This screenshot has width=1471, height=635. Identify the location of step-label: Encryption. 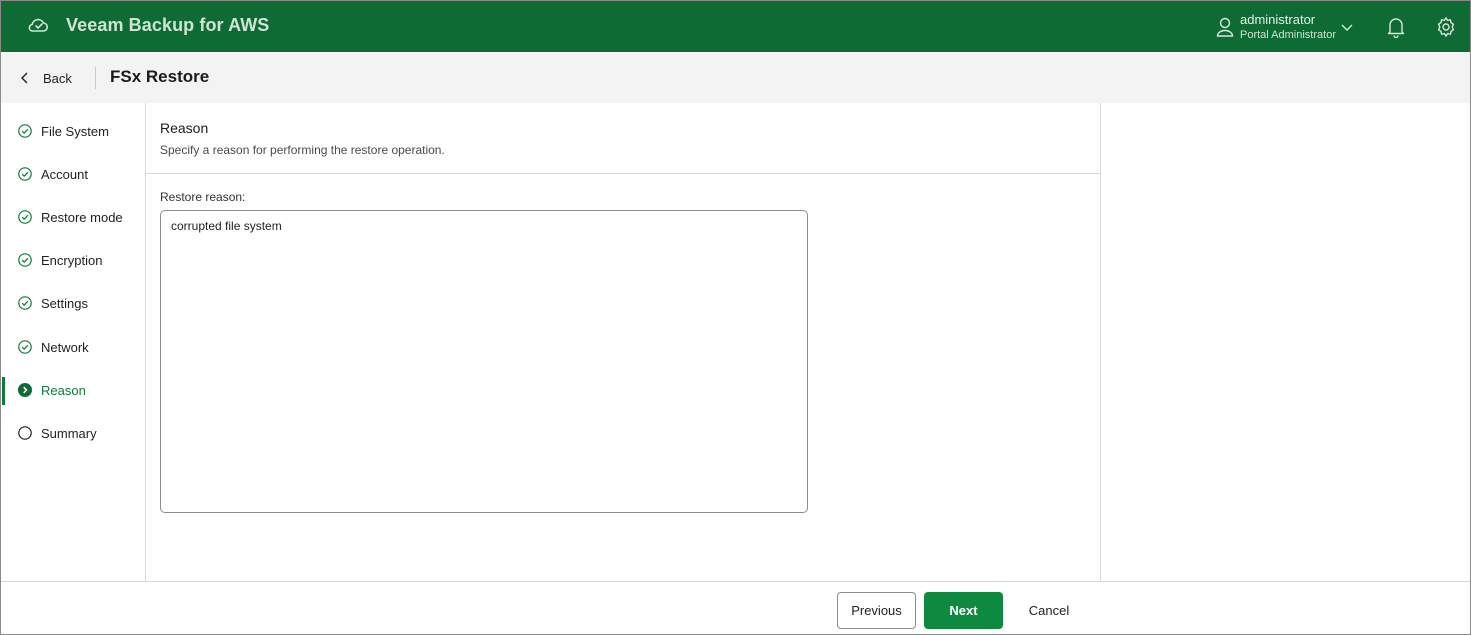
(72, 260).